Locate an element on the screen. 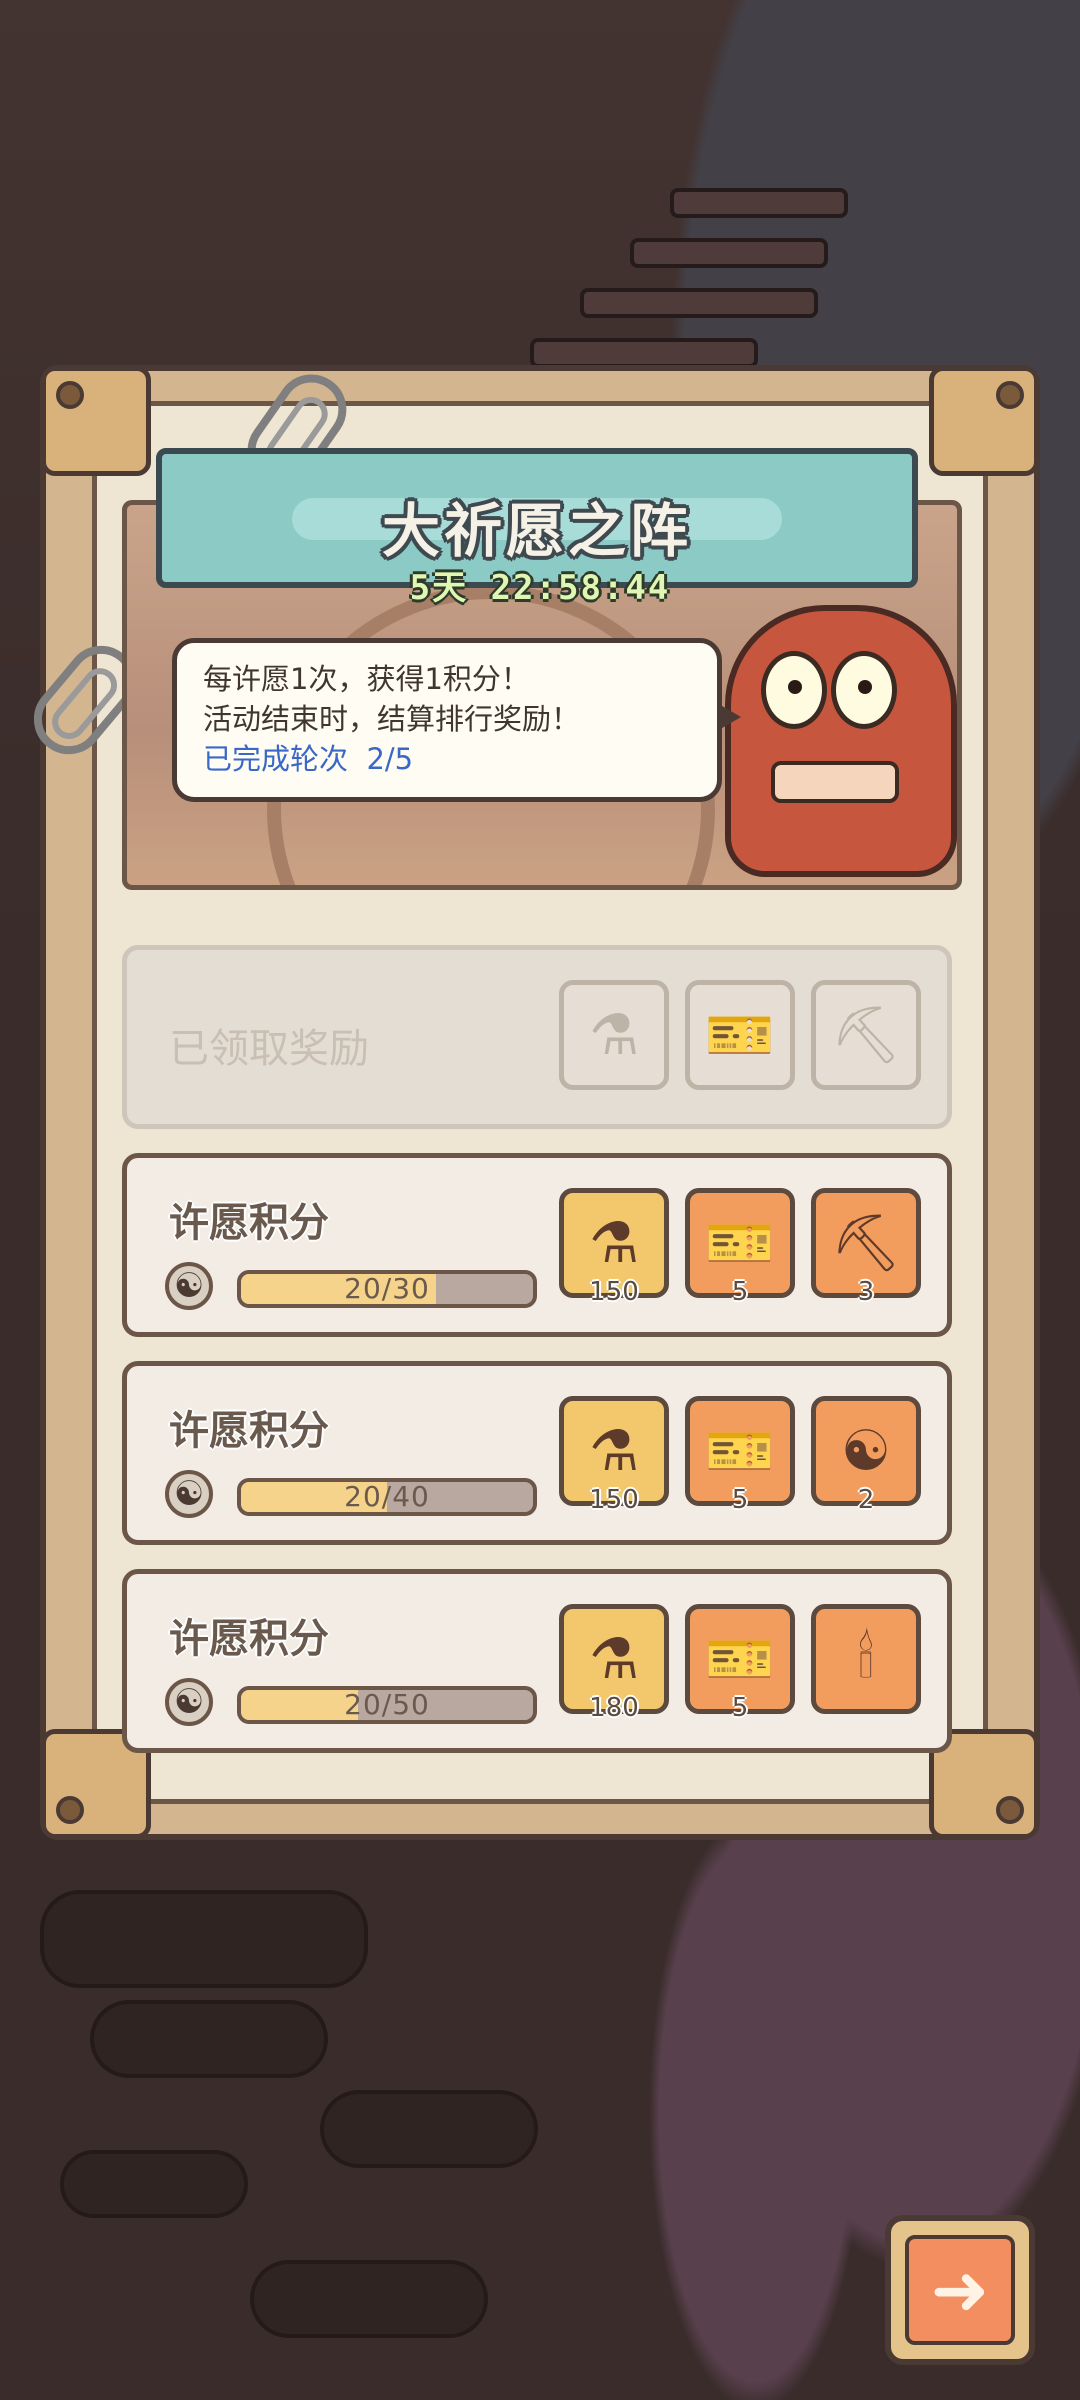  tier-progress-bar: 20/30 is located at coordinates (387, 1289).